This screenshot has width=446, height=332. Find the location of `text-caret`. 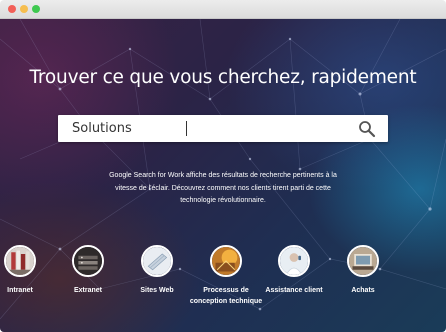

text-caret is located at coordinates (186, 128).